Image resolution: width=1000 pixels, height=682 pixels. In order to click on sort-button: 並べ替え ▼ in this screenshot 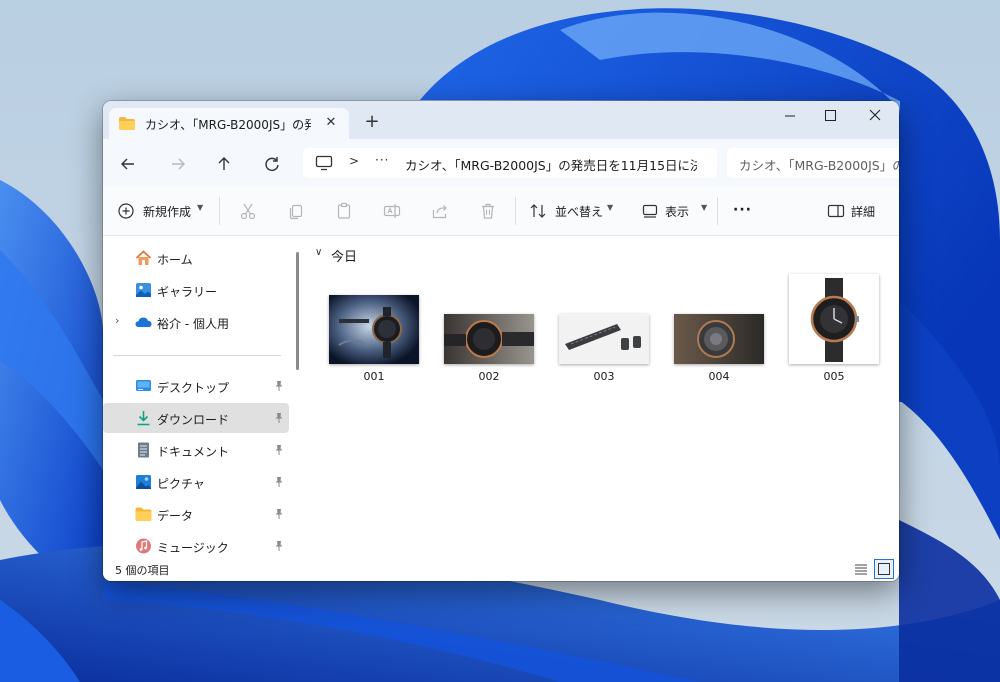, I will do `click(574, 211)`.